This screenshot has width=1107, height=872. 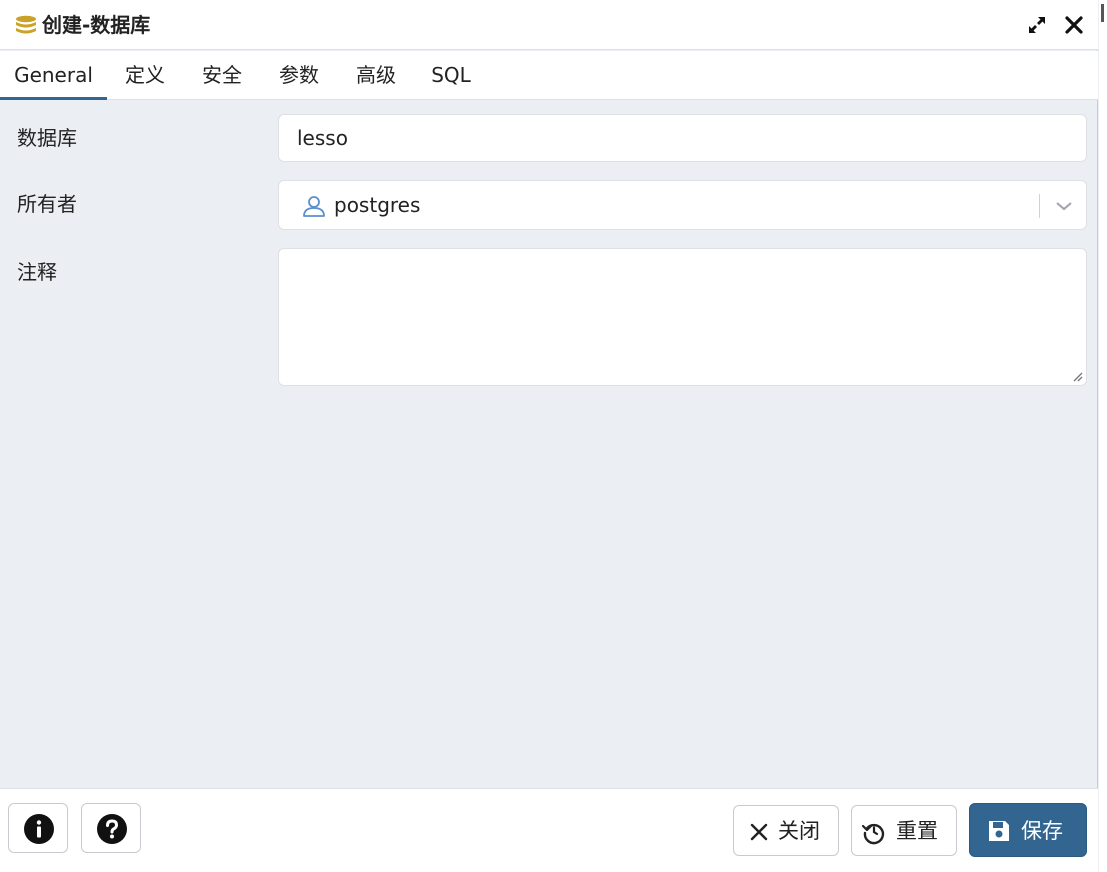 What do you see at coordinates (376, 75) in the screenshot?
I see `tab-advanced: 高级` at bounding box center [376, 75].